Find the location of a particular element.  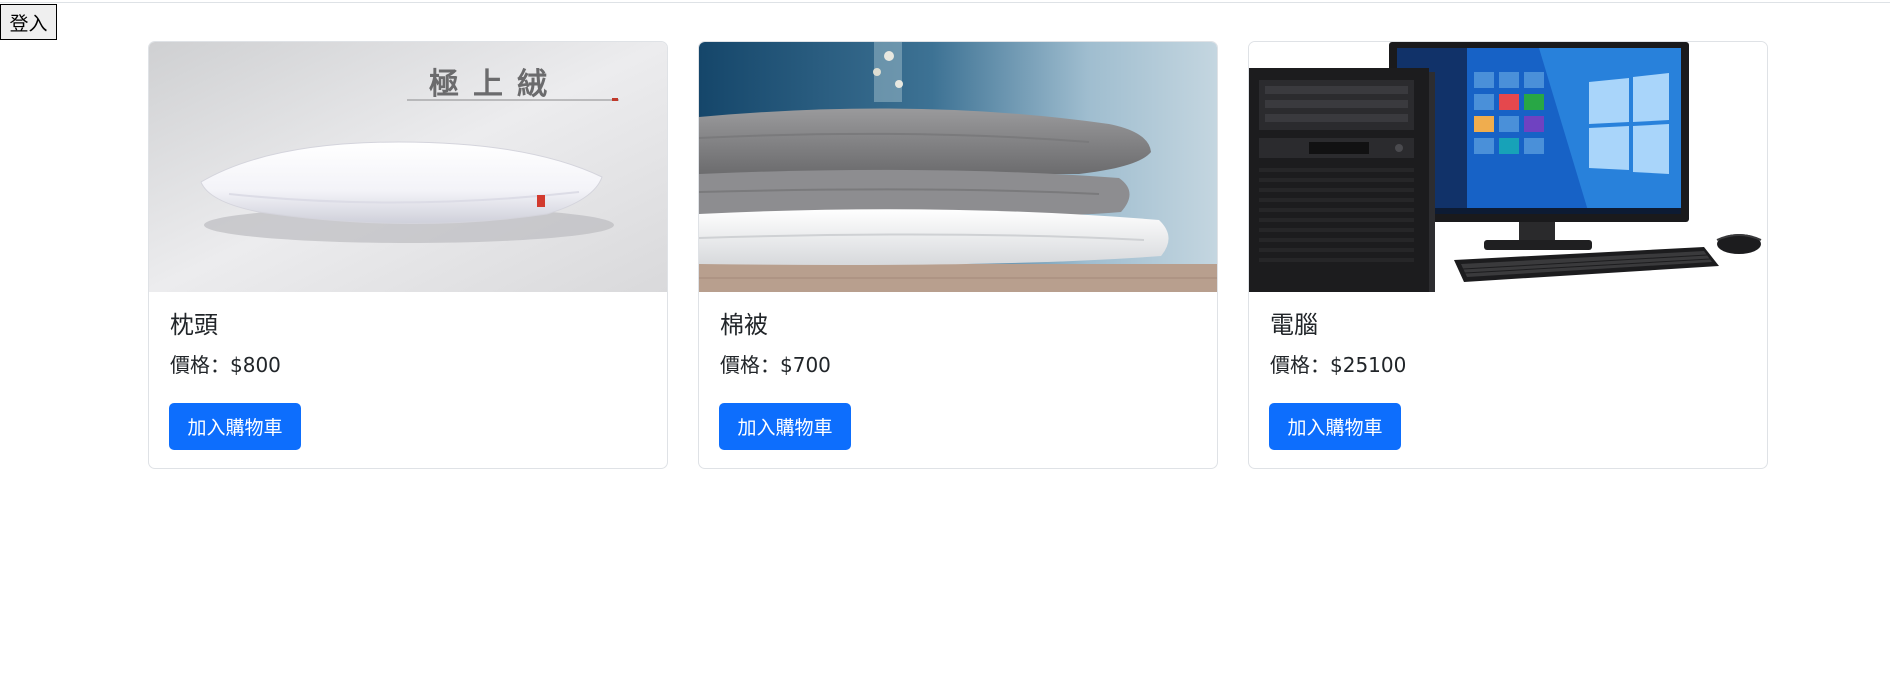

top-border is located at coordinates (945, 2).